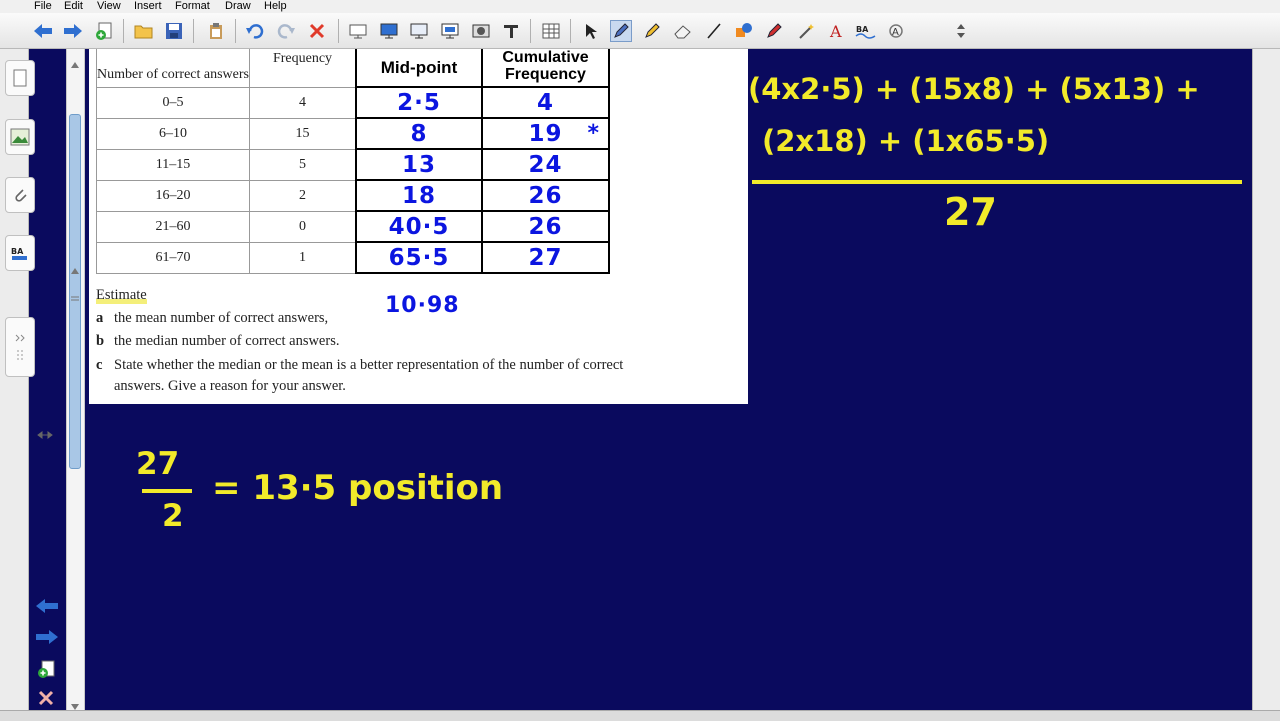 The image size is (1280, 721). What do you see at coordinates (303, 165) in the screenshot?
I see `cell-frequency: 5` at bounding box center [303, 165].